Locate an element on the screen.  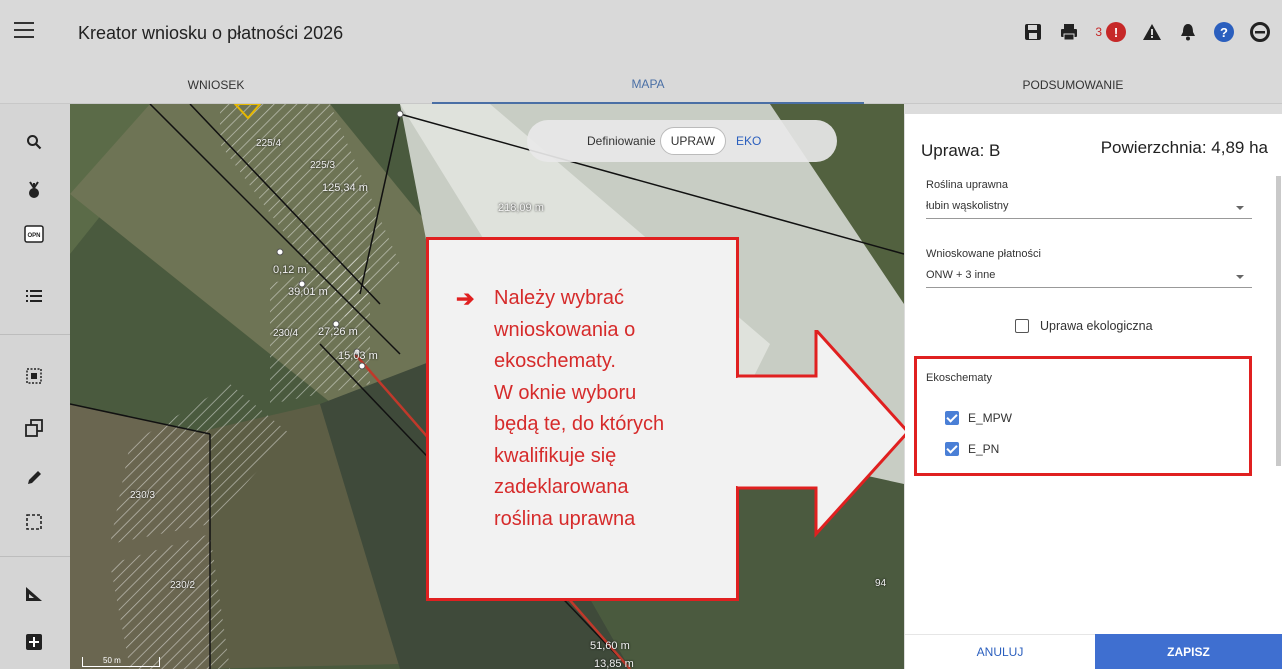
arrow-right-icon: ➔ is located at coordinates (465, 298).